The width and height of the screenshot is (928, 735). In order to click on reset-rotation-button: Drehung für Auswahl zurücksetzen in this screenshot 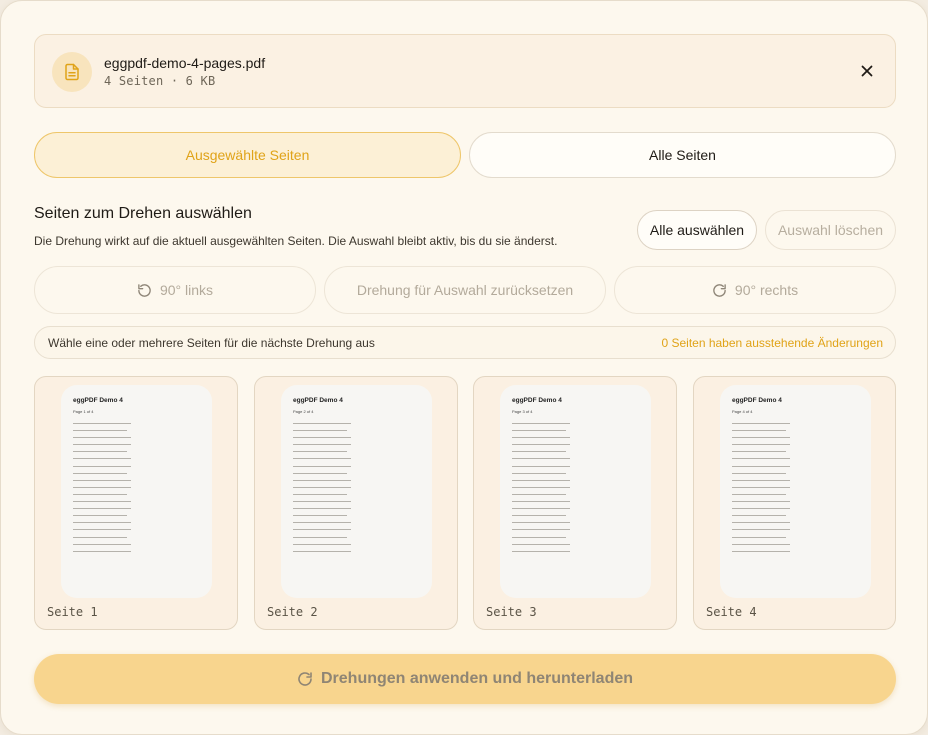, I will do `click(465, 290)`.